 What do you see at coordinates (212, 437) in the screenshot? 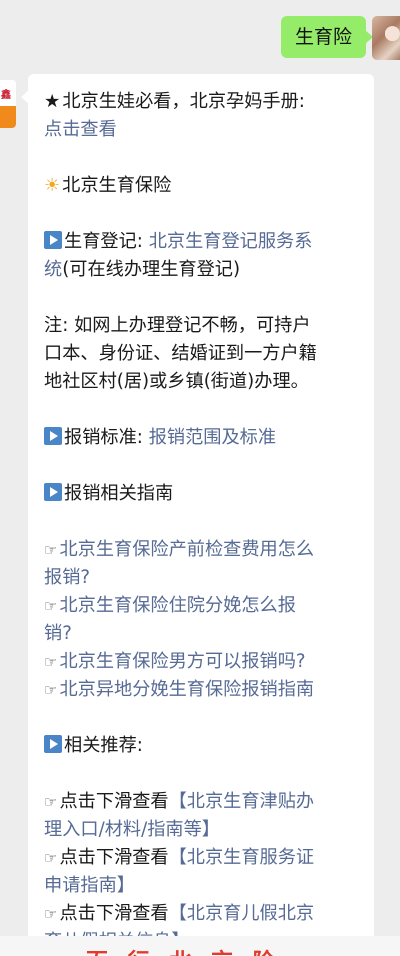
I see `standard-link: 报销范围及标准` at bounding box center [212, 437].